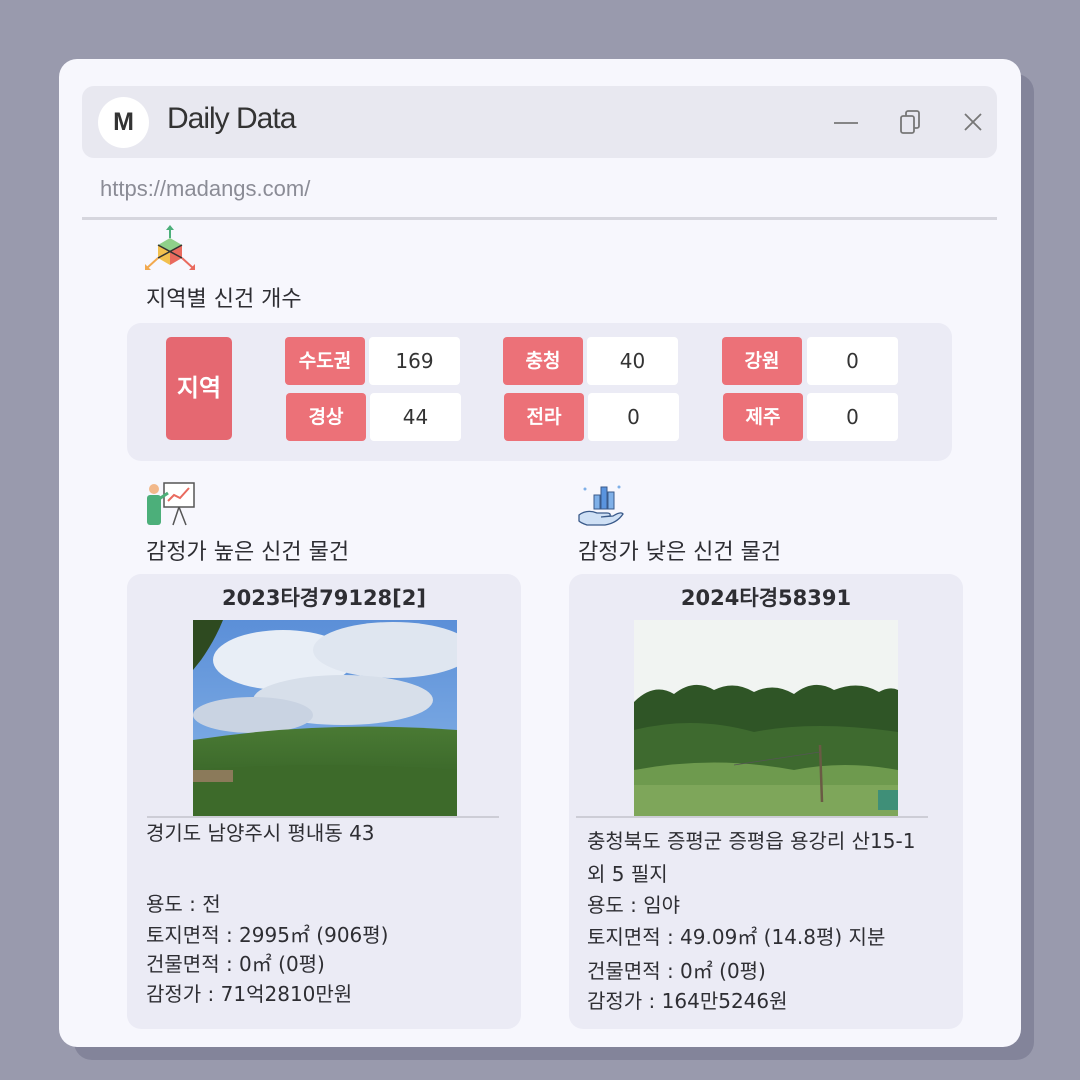  Describe the element at coordinates (752, 817) in the screenshot. I see `card-divider` at that location.